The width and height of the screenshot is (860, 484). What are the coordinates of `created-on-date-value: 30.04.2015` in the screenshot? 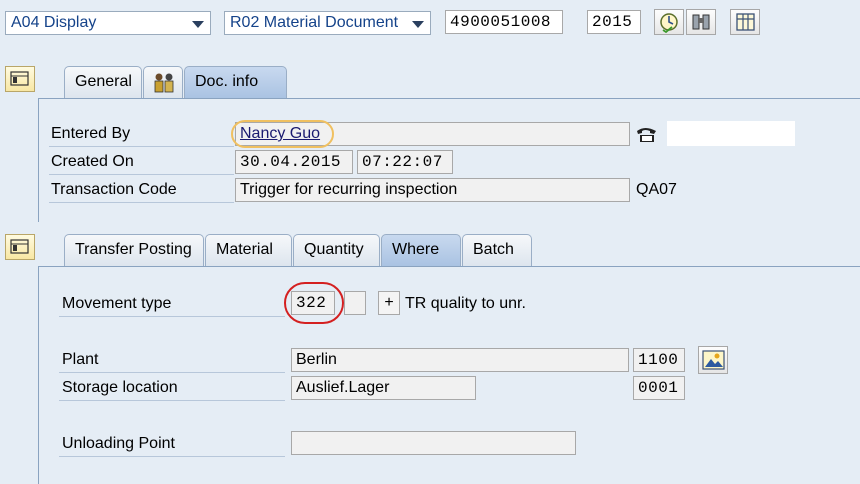 It's located at (291, 162).